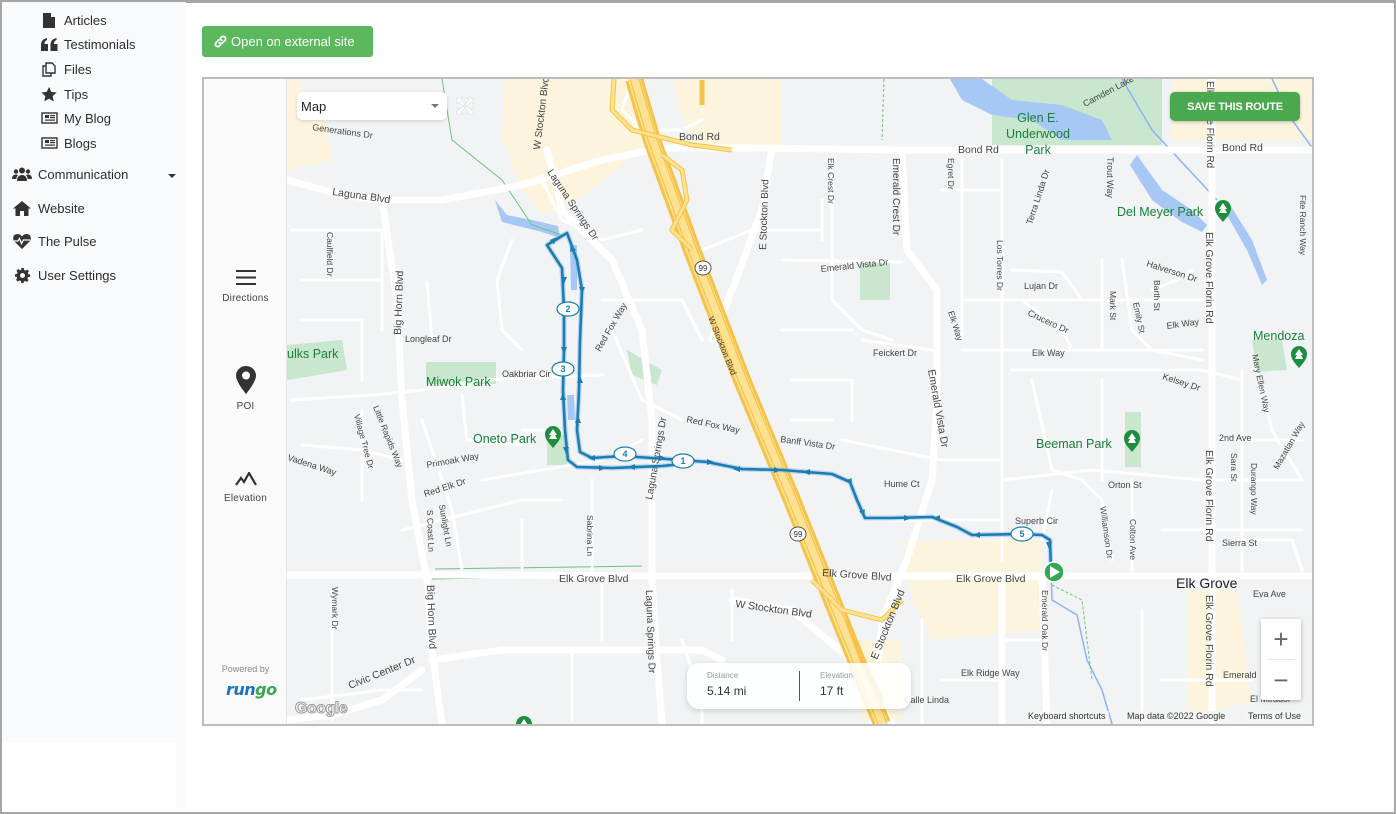 This screenshot has height=814, width=1396. I want to click on park-label: ulks Park, so click(313, 354).